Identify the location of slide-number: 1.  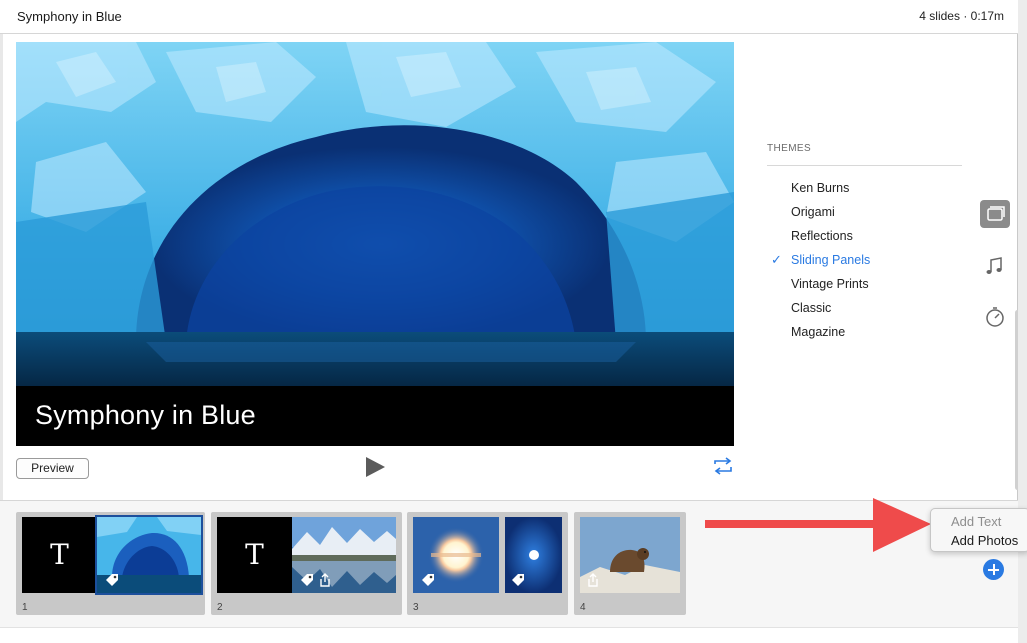
(25, 607).